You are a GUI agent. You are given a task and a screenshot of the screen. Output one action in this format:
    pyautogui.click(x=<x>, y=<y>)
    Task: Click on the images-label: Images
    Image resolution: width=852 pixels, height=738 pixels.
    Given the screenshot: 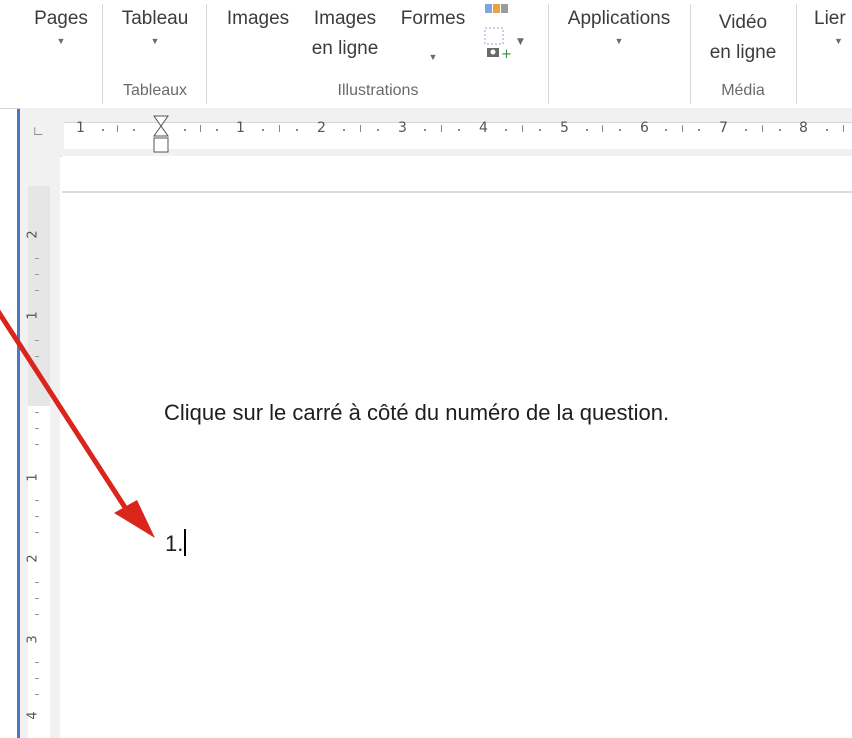 What is the action you would take?
    pyautogui.click(x=258, y=18)
    